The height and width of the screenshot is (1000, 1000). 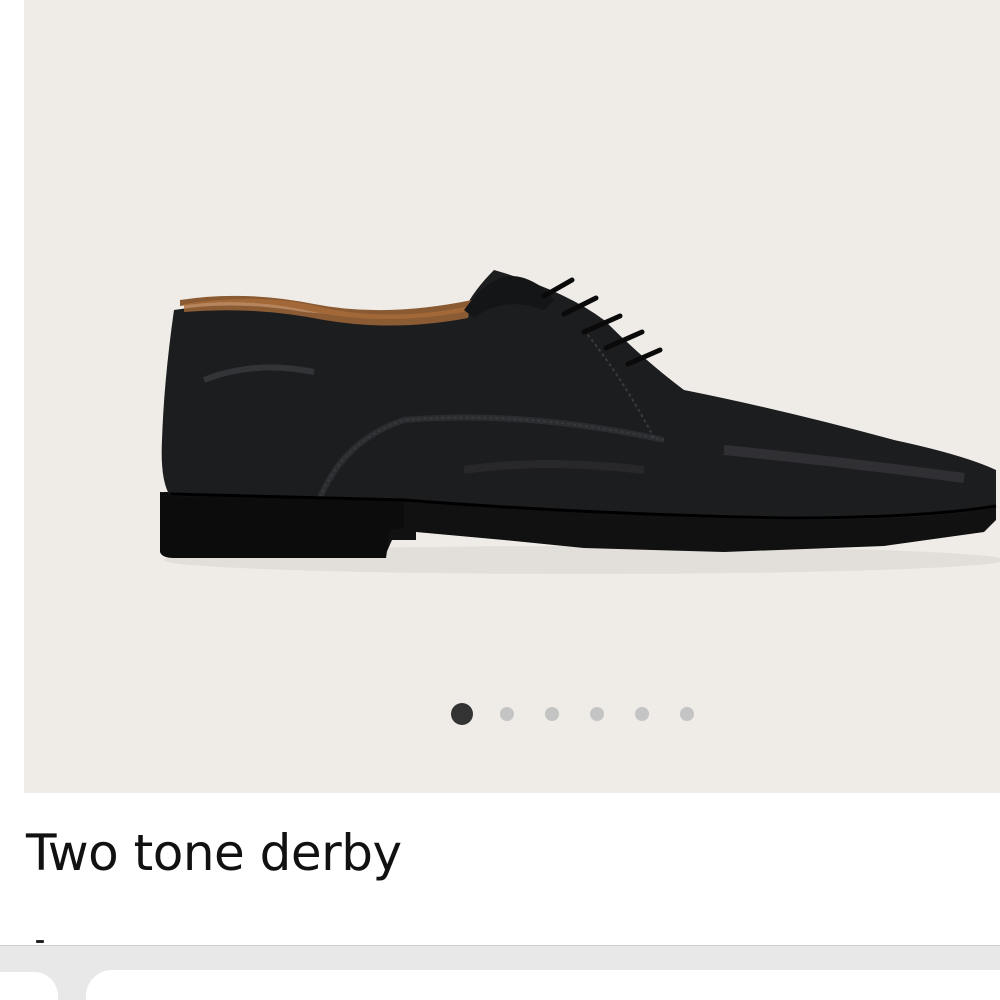 I want to click on price-peek, so click(x=40, y=941).